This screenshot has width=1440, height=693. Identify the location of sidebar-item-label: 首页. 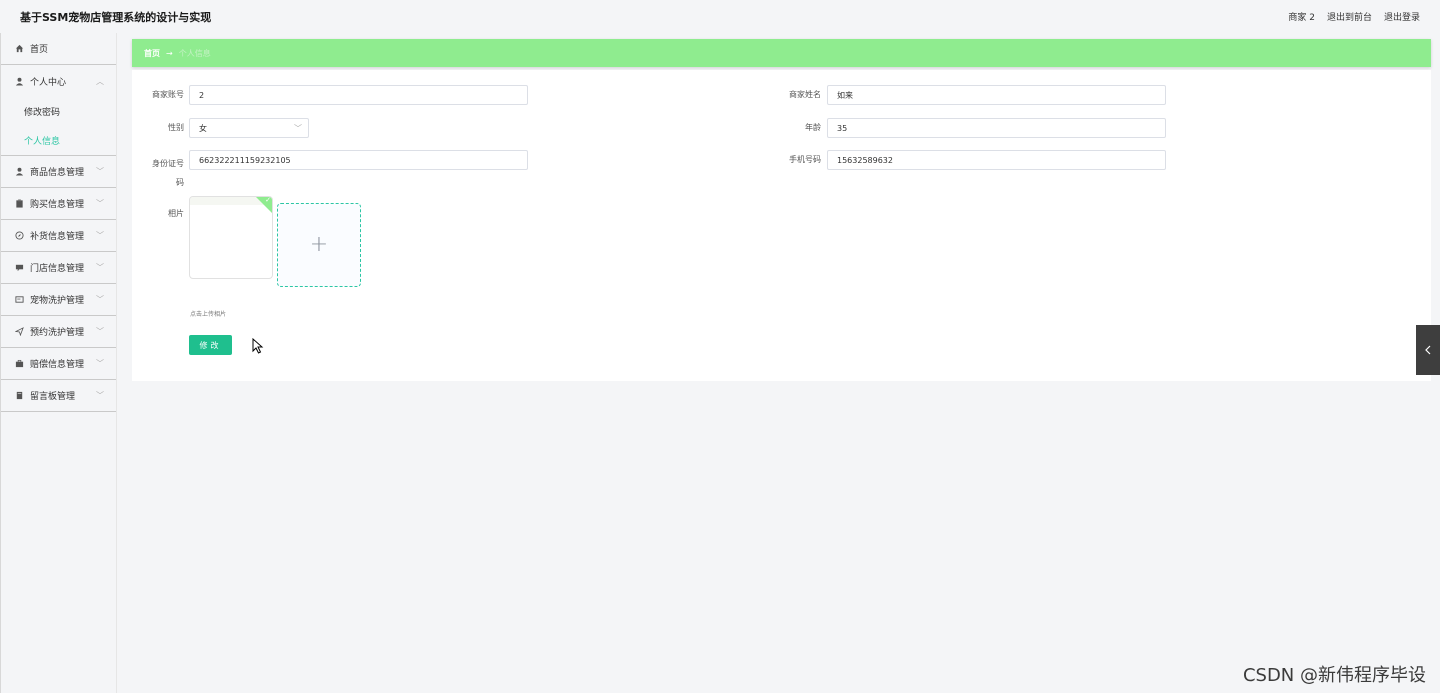
(39, 50).